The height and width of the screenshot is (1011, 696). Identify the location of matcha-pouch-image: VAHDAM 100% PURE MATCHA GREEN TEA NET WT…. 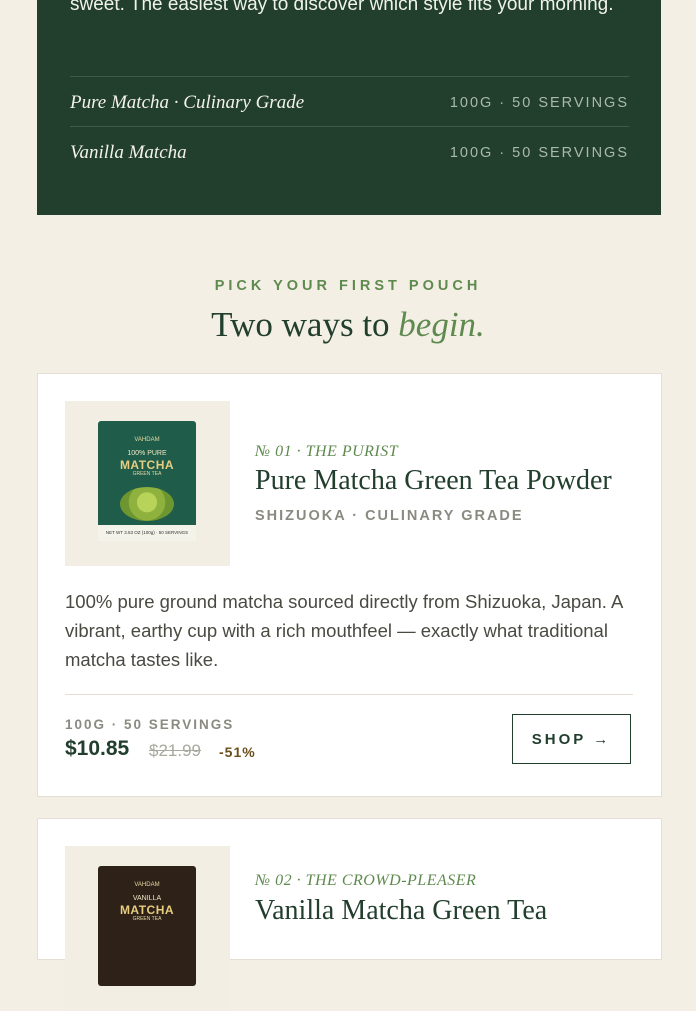
(147, 481).